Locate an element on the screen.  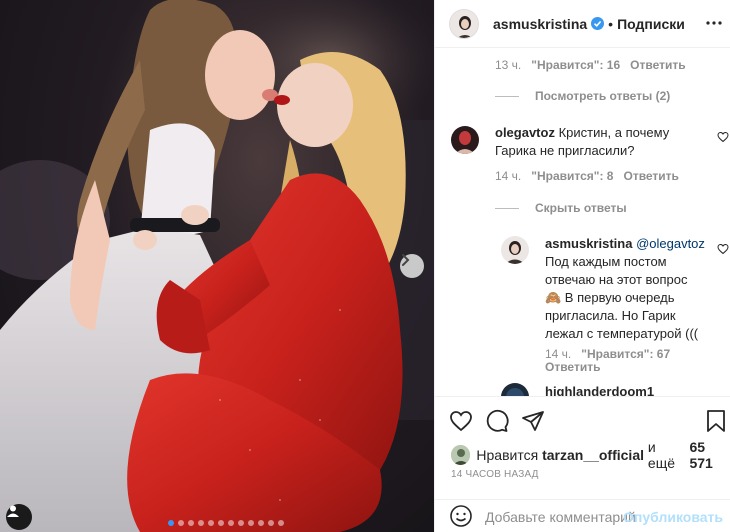
likes-prefix: Нравится is located at coordinates (507, 455).